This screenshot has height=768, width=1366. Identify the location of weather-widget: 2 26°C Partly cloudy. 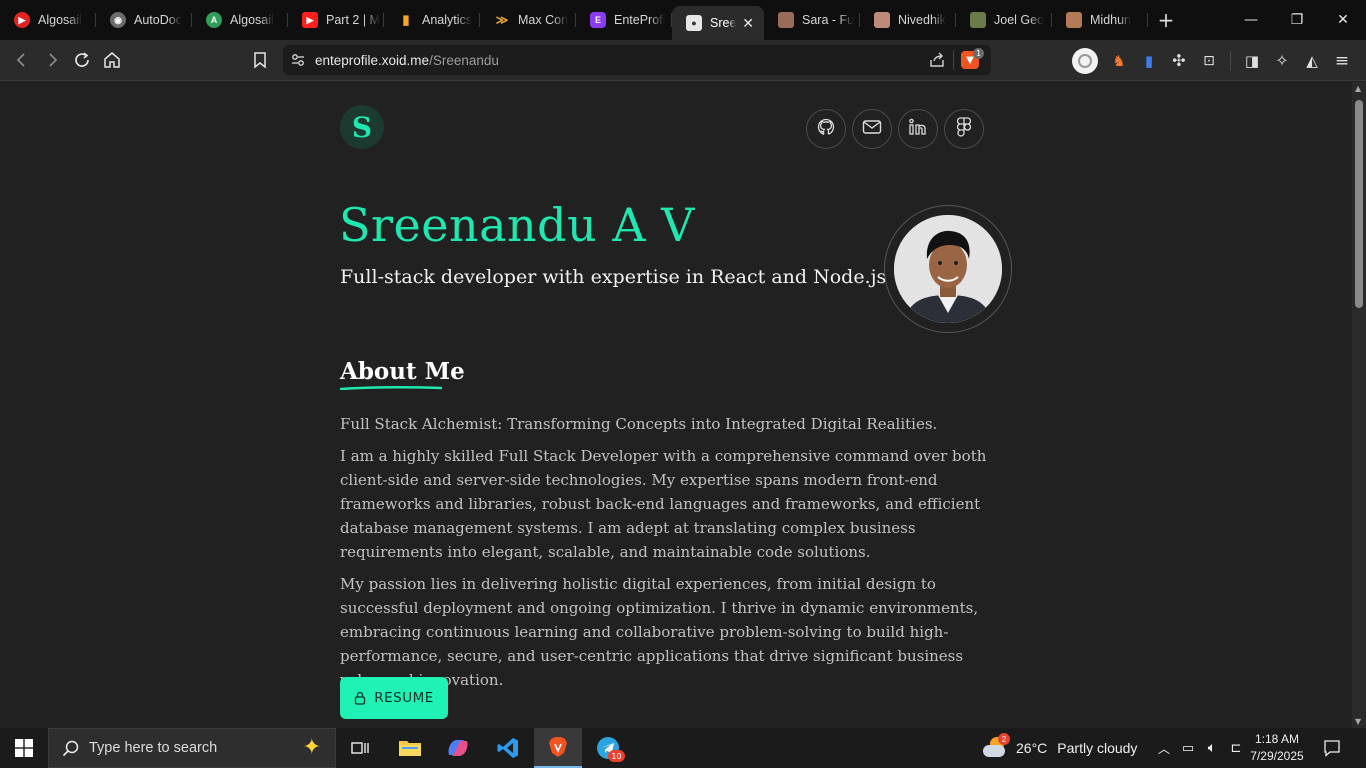
(1059, 748).